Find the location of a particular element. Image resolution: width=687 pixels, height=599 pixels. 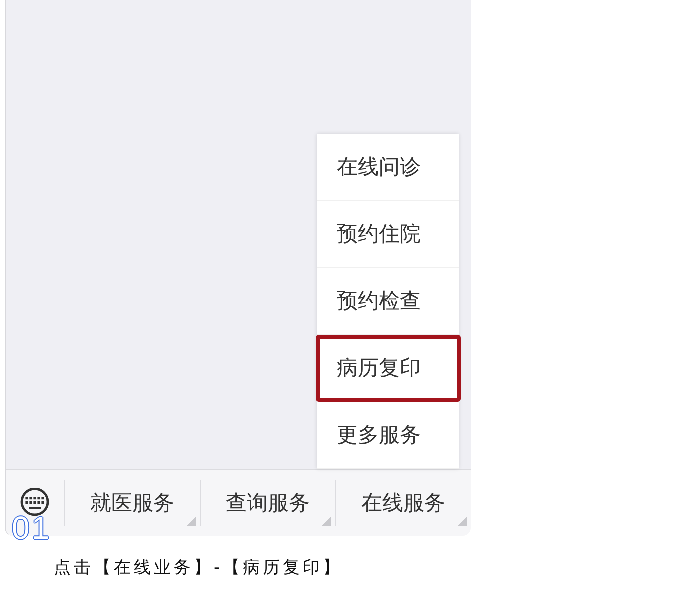

menu-bar-tab: 查询服务 is located at coordinates (268, 503).